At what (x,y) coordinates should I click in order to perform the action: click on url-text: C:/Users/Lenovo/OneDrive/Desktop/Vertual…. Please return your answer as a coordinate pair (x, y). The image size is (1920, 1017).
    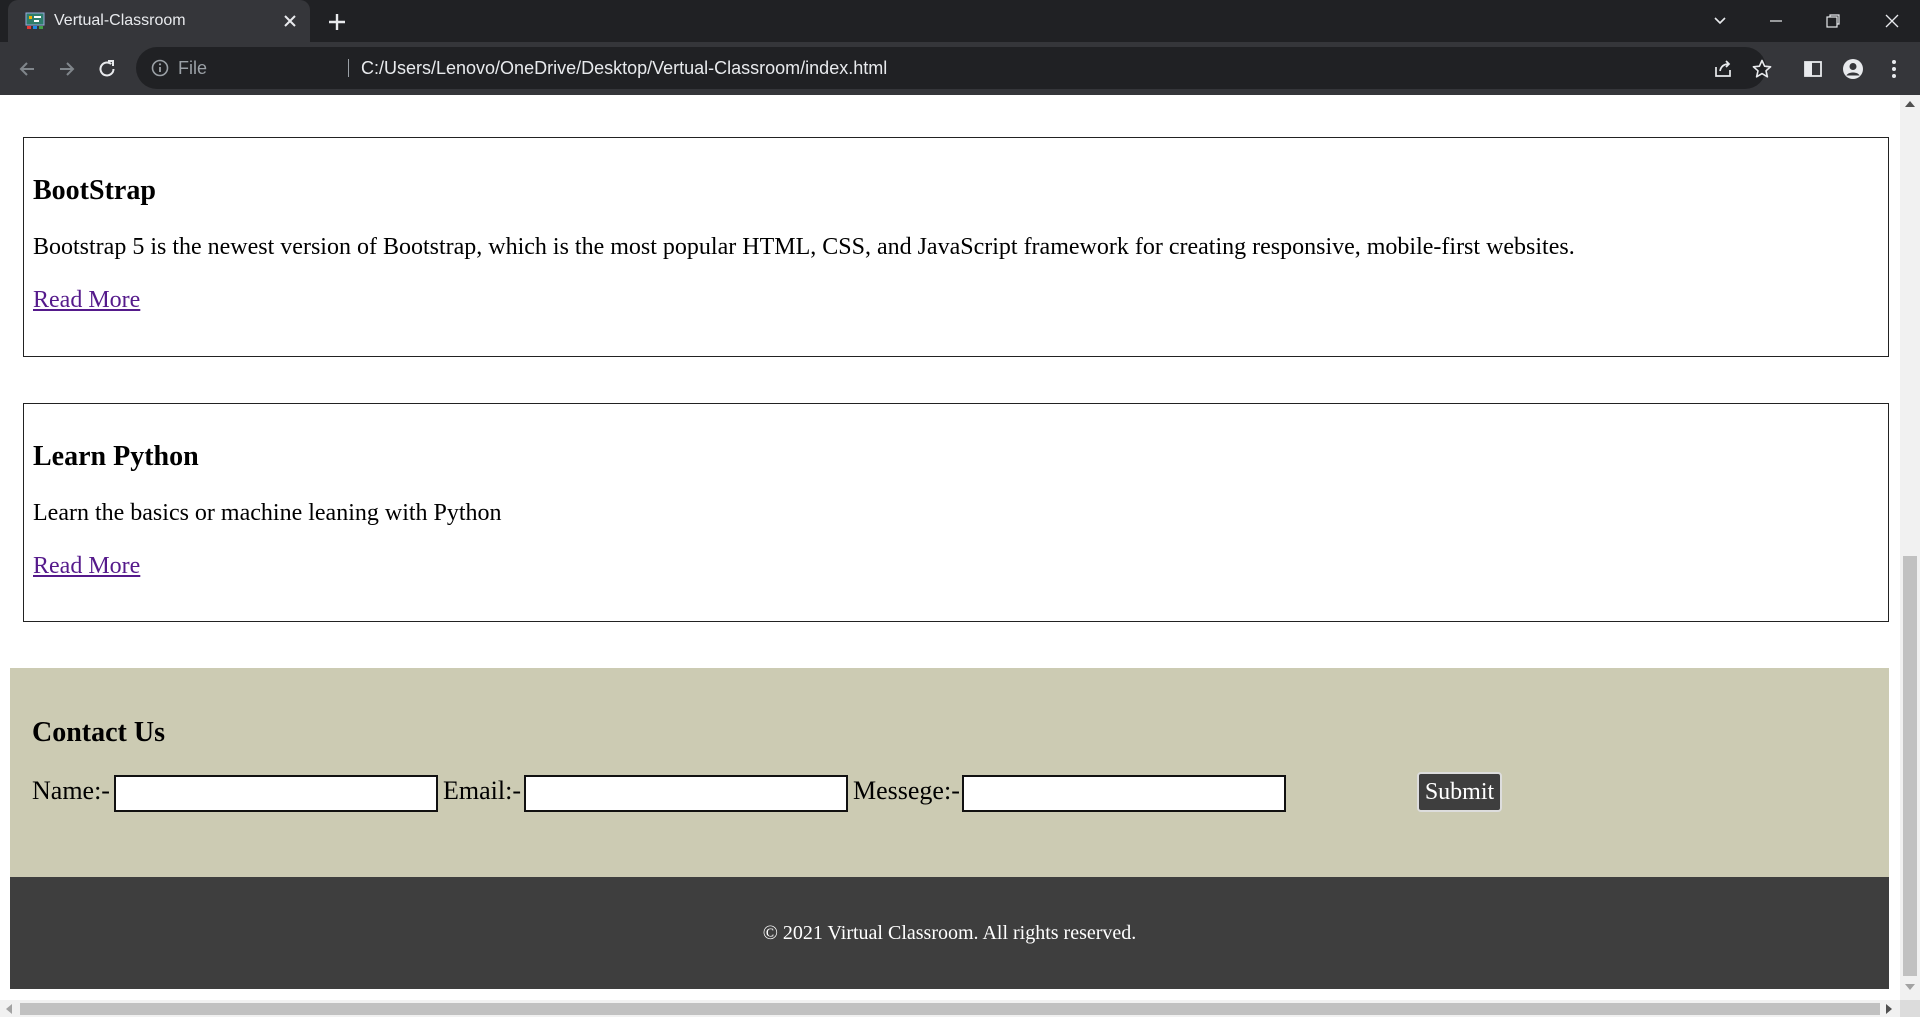
    Looking at the image, I should click on (624, 68).